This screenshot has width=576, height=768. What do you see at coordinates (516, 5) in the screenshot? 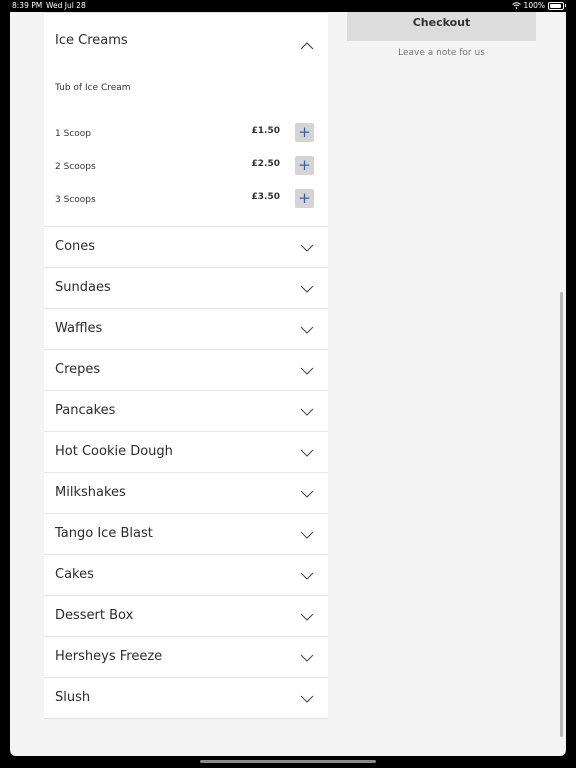
I see `wifi-icon` at bounding box center [516, 5].